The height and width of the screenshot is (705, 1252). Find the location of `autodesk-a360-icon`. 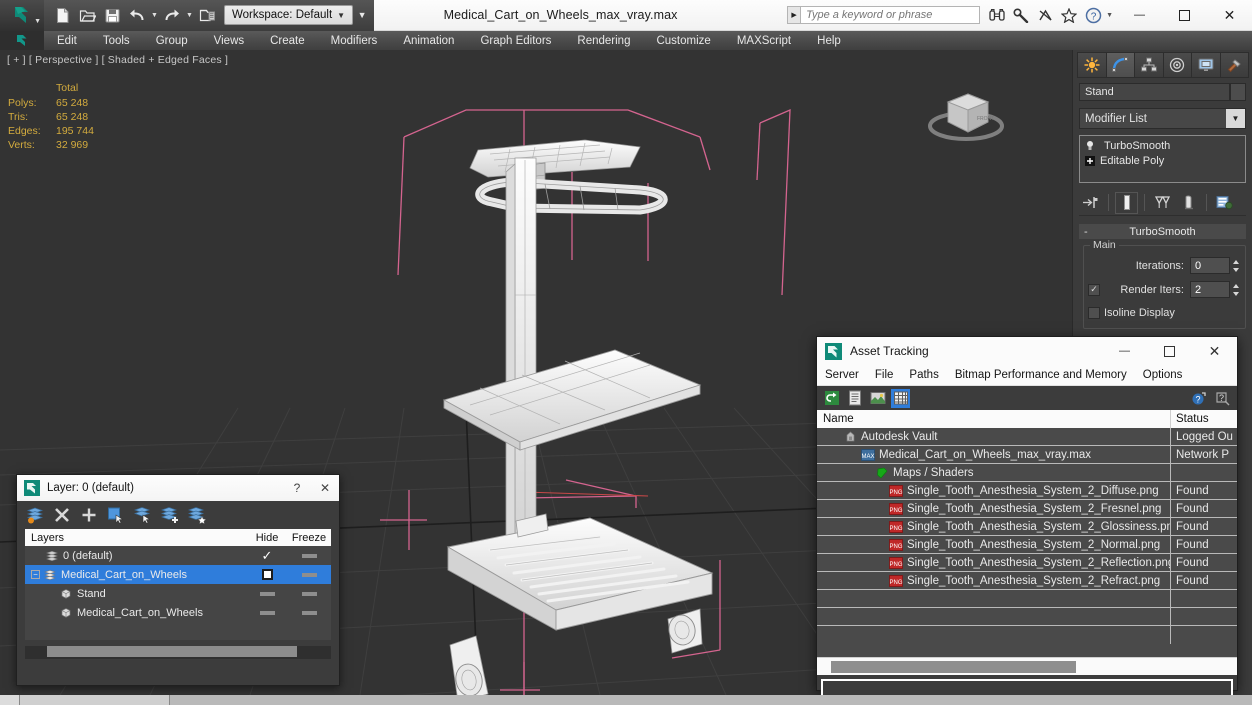

autodesk-a360-icon is located at coordinates (1045, 15).